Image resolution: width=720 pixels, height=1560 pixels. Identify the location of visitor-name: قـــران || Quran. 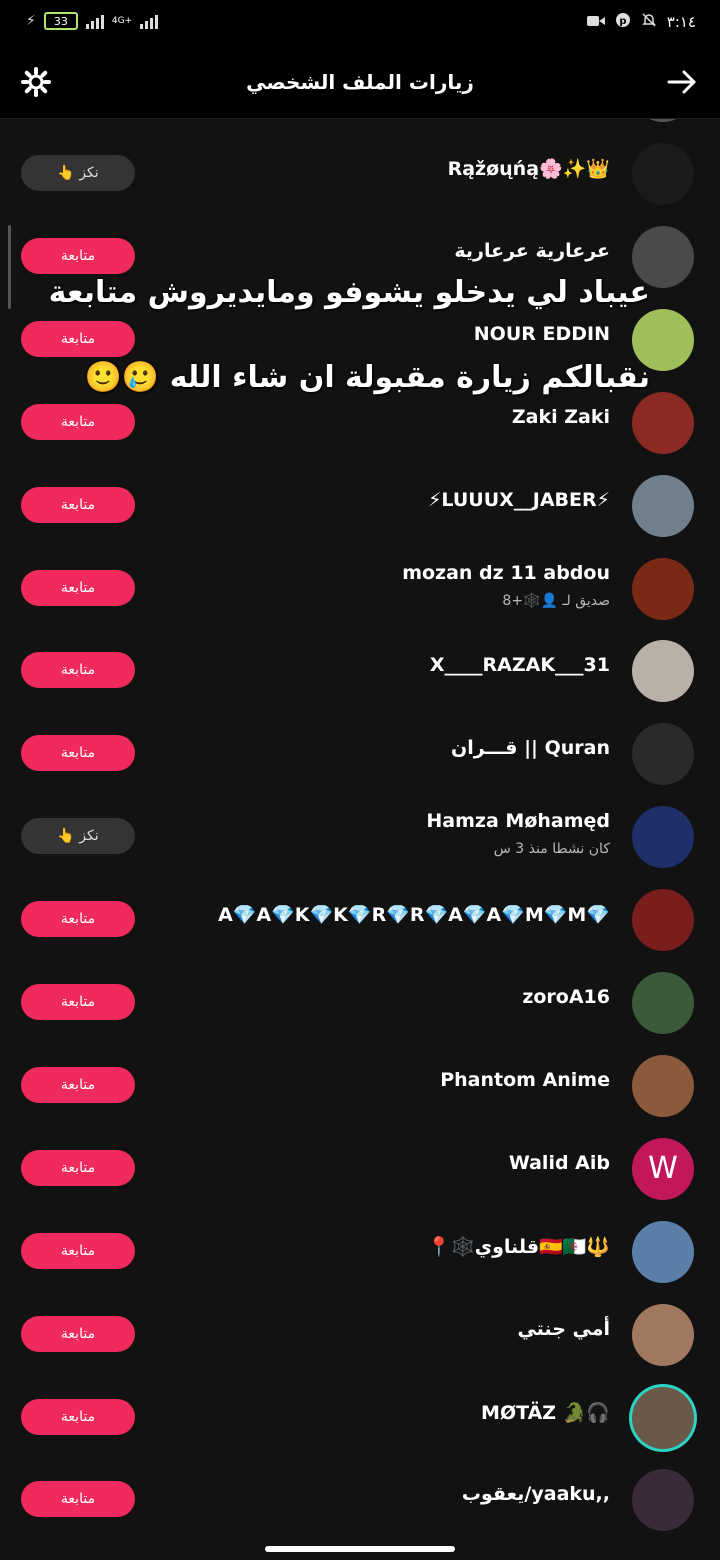
(530, 748).